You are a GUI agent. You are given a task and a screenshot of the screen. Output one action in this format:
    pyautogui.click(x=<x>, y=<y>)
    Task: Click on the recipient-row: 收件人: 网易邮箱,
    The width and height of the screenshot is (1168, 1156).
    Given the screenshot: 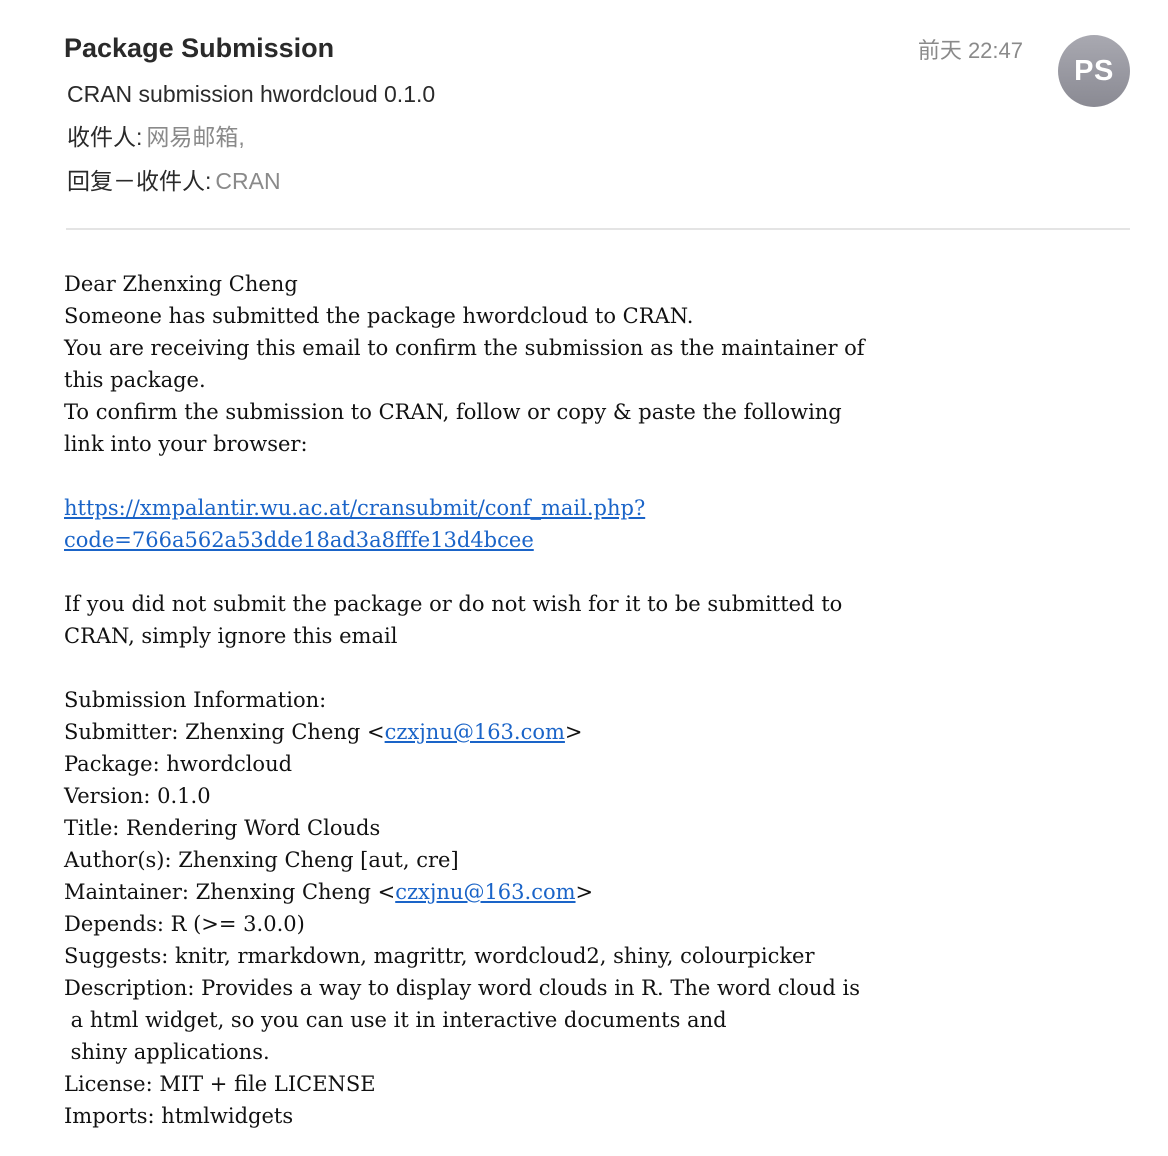 What is the action you would take?
    pyautogui.click(x=156, y=137)
    